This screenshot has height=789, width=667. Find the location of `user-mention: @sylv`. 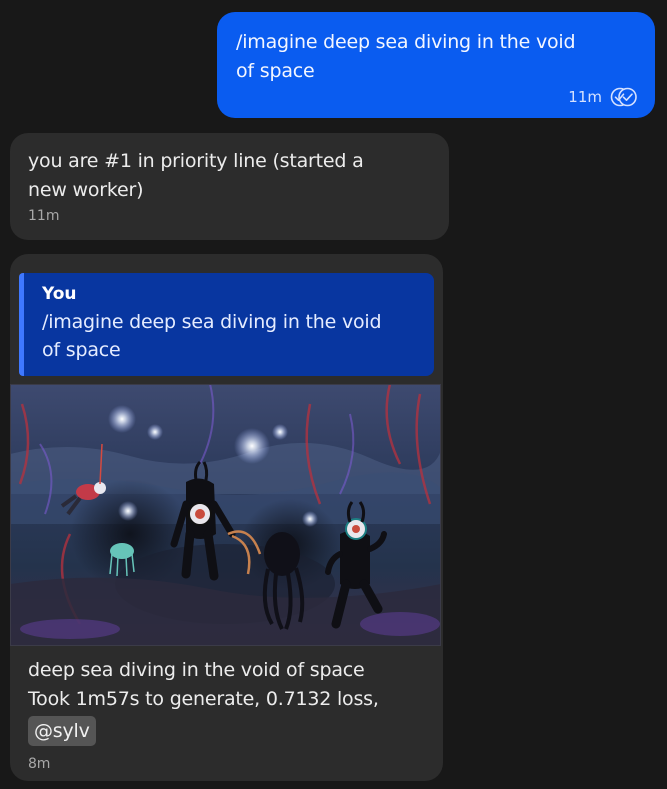

user-mention: @sylv is located at coordinates (62, 731).